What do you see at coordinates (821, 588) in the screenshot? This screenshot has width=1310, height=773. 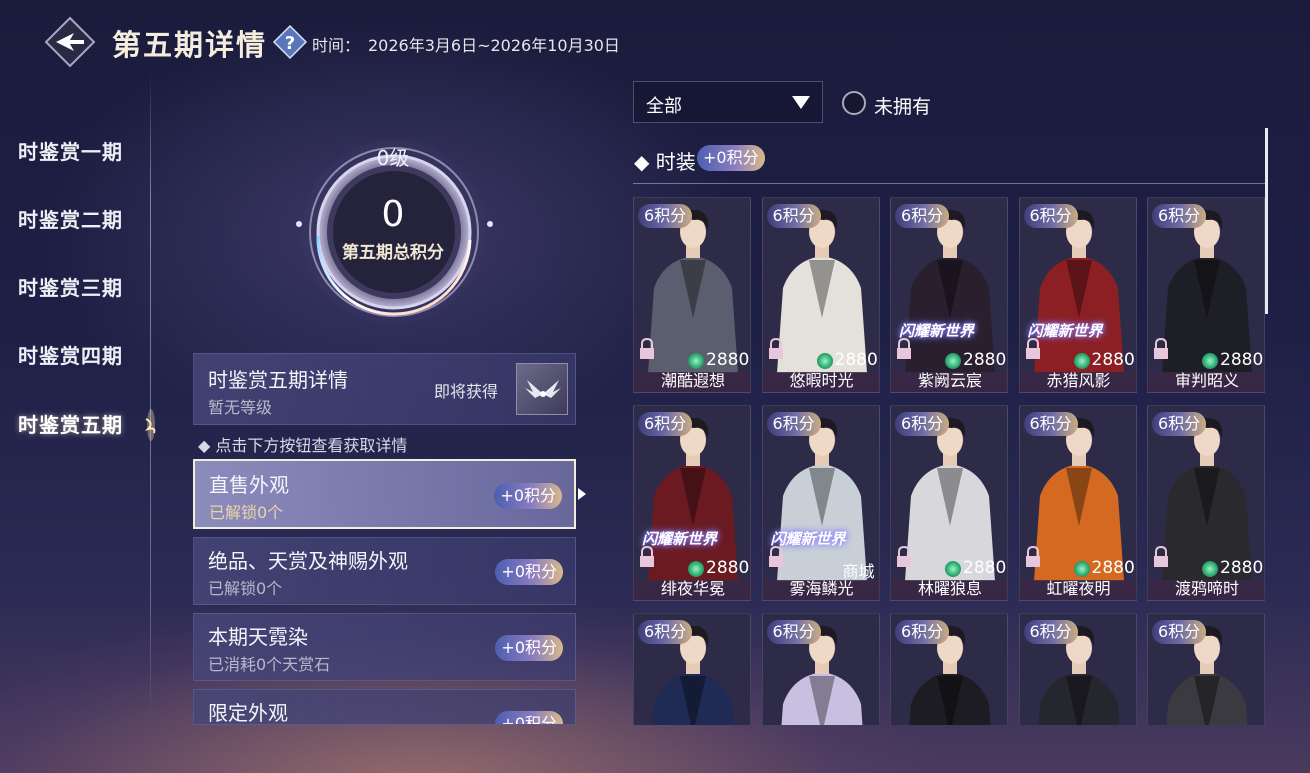 I see `outfit-name: 雾海鳞光` at bounding box center [821, 588].